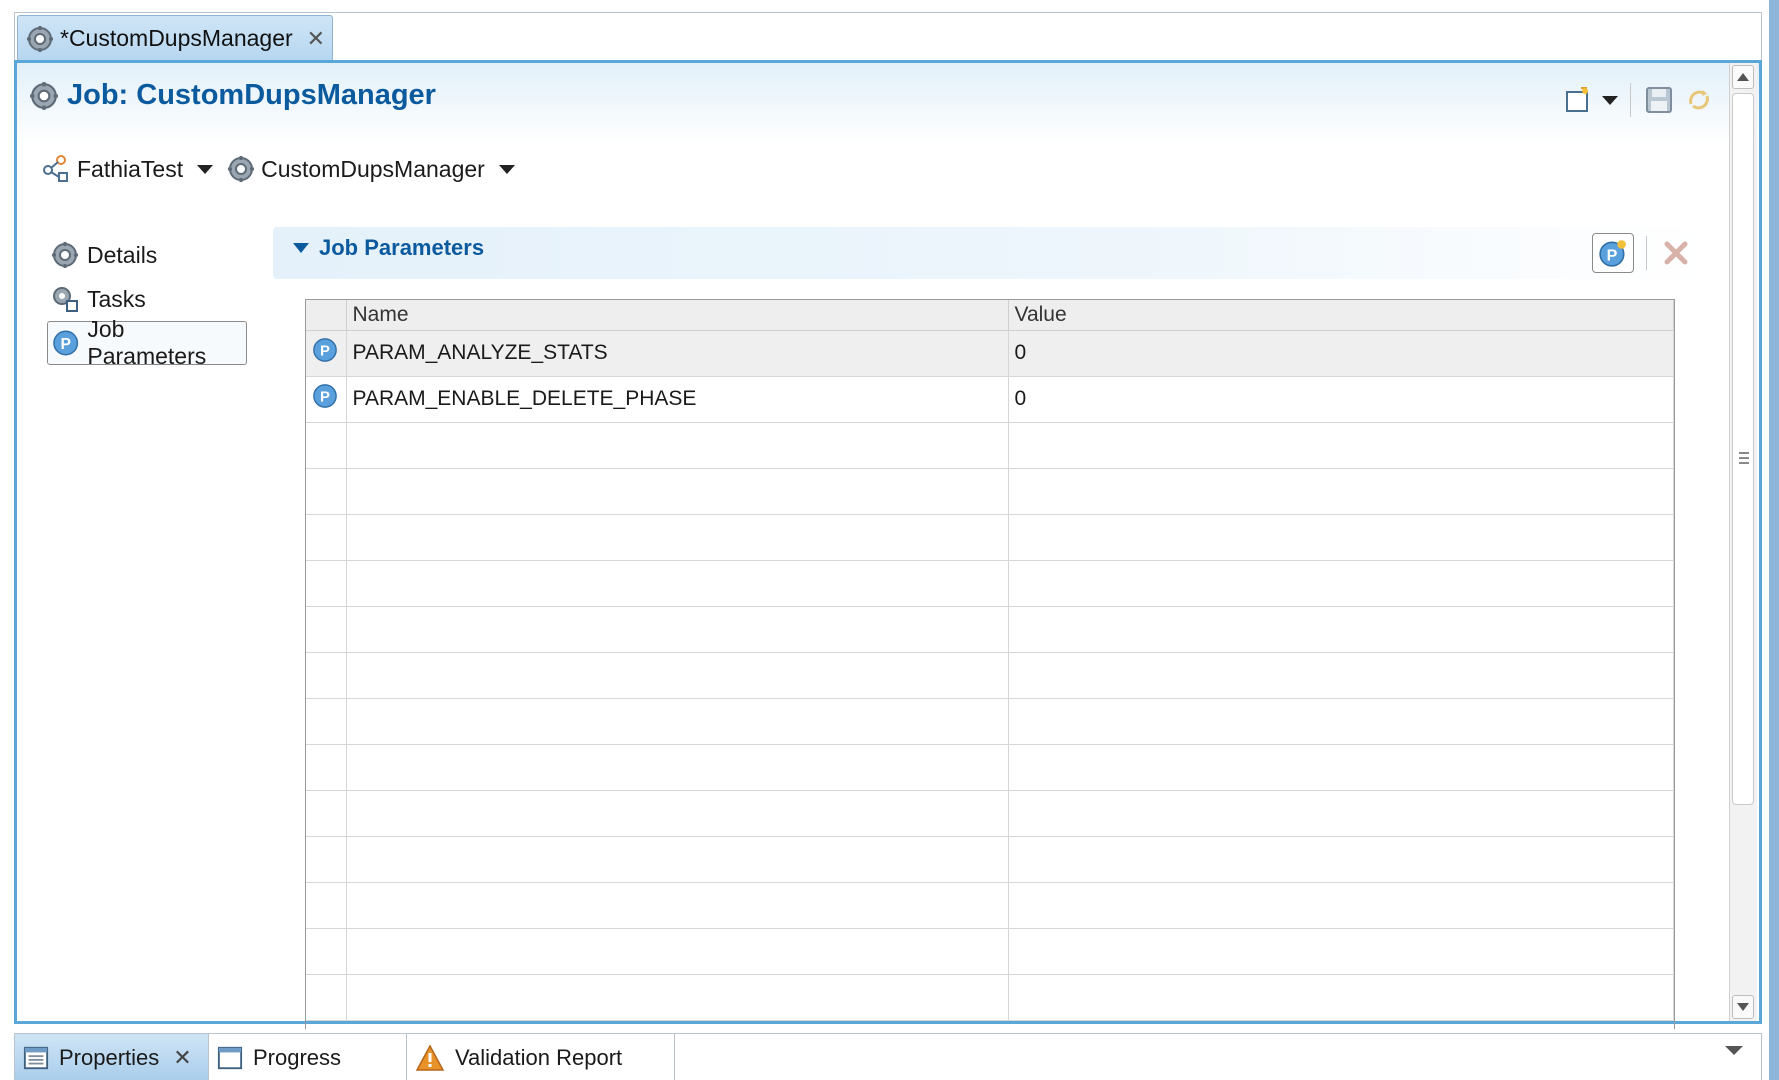  I want to click on param-name-cell: PARAM_ANALYZE_STATS, so click(677, 353).